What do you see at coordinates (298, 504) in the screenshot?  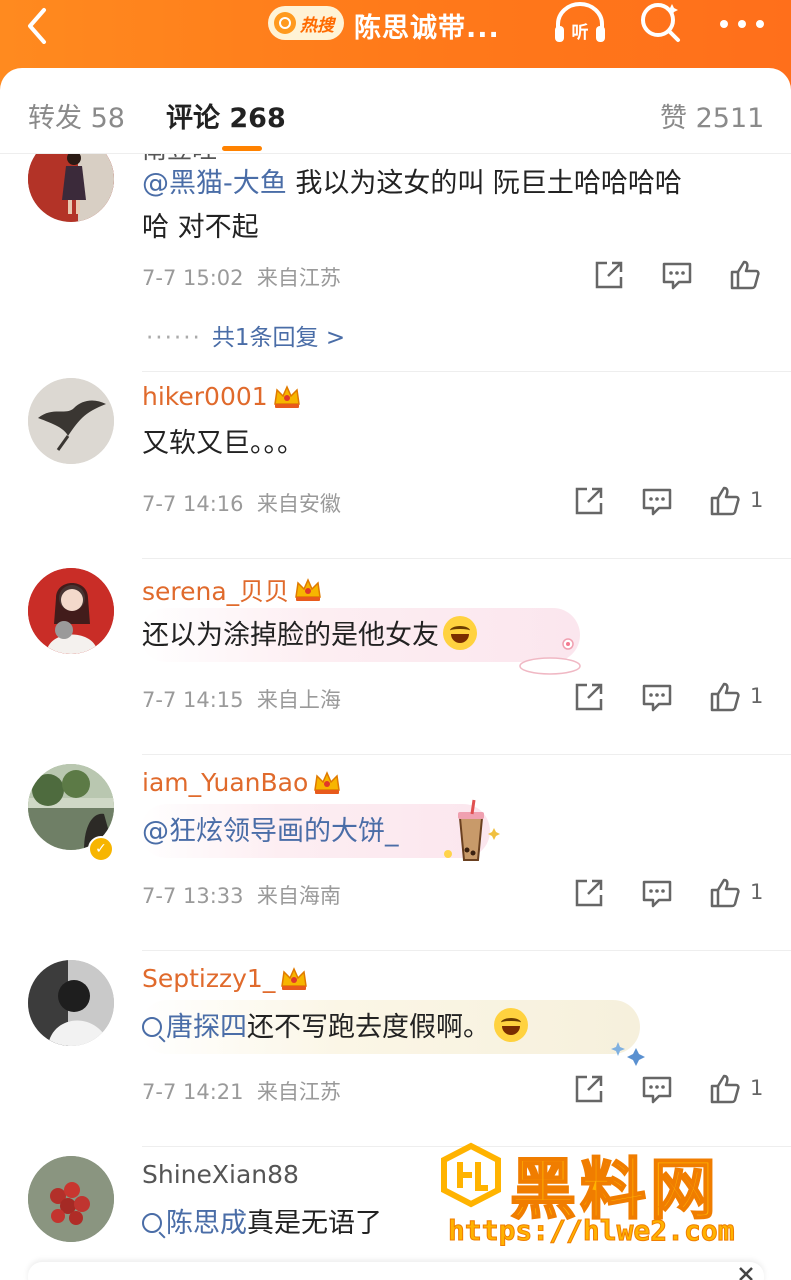 I see `comment-location: 来自安徽` at bounding box center [298, 504].